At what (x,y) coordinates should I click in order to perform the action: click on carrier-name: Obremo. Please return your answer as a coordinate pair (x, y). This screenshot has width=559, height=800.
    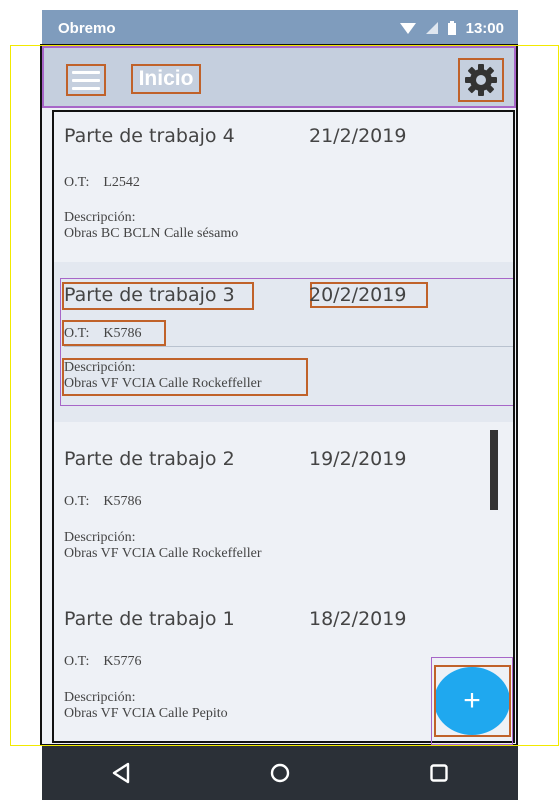
    Looking at the image, I should click on (87, 28).